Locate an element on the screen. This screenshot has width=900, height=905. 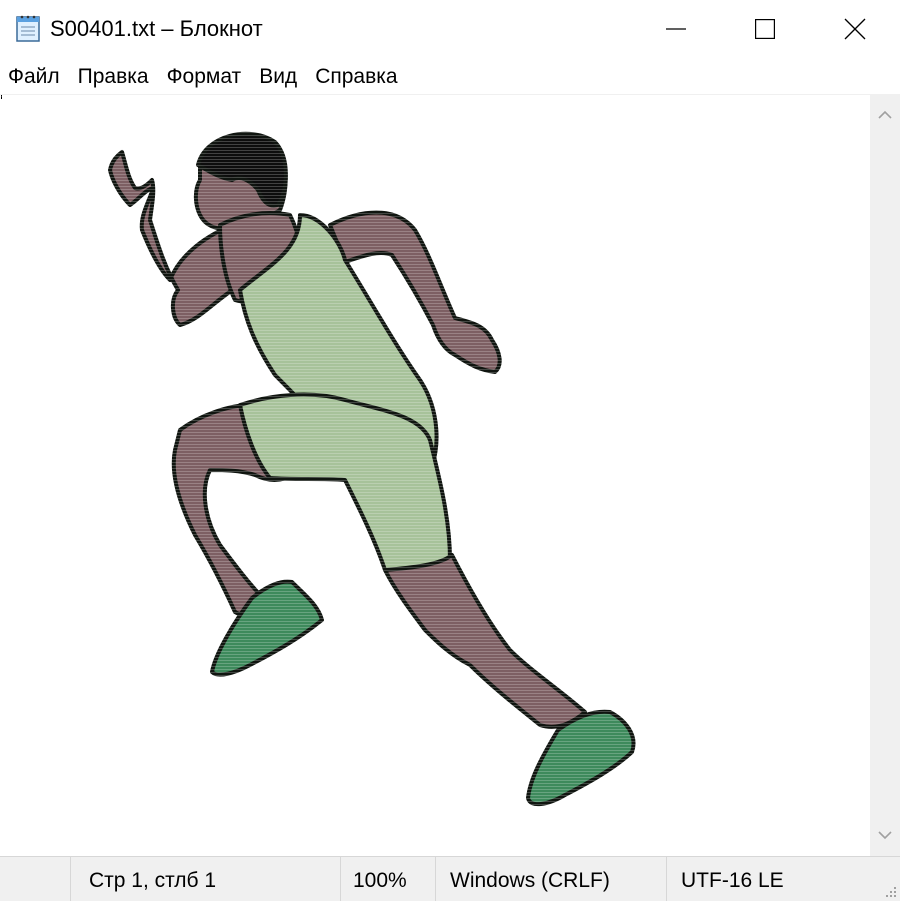
close-icon is located at coordinates (855, 29).